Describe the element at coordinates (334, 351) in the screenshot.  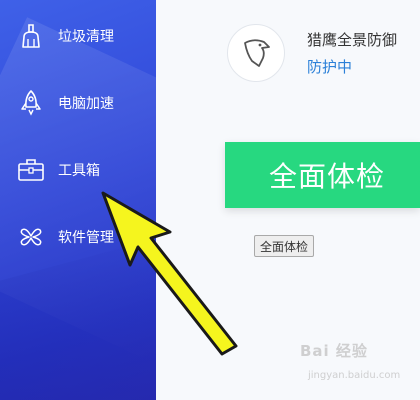
I see `watermark-text: Bai 经验` at that location.